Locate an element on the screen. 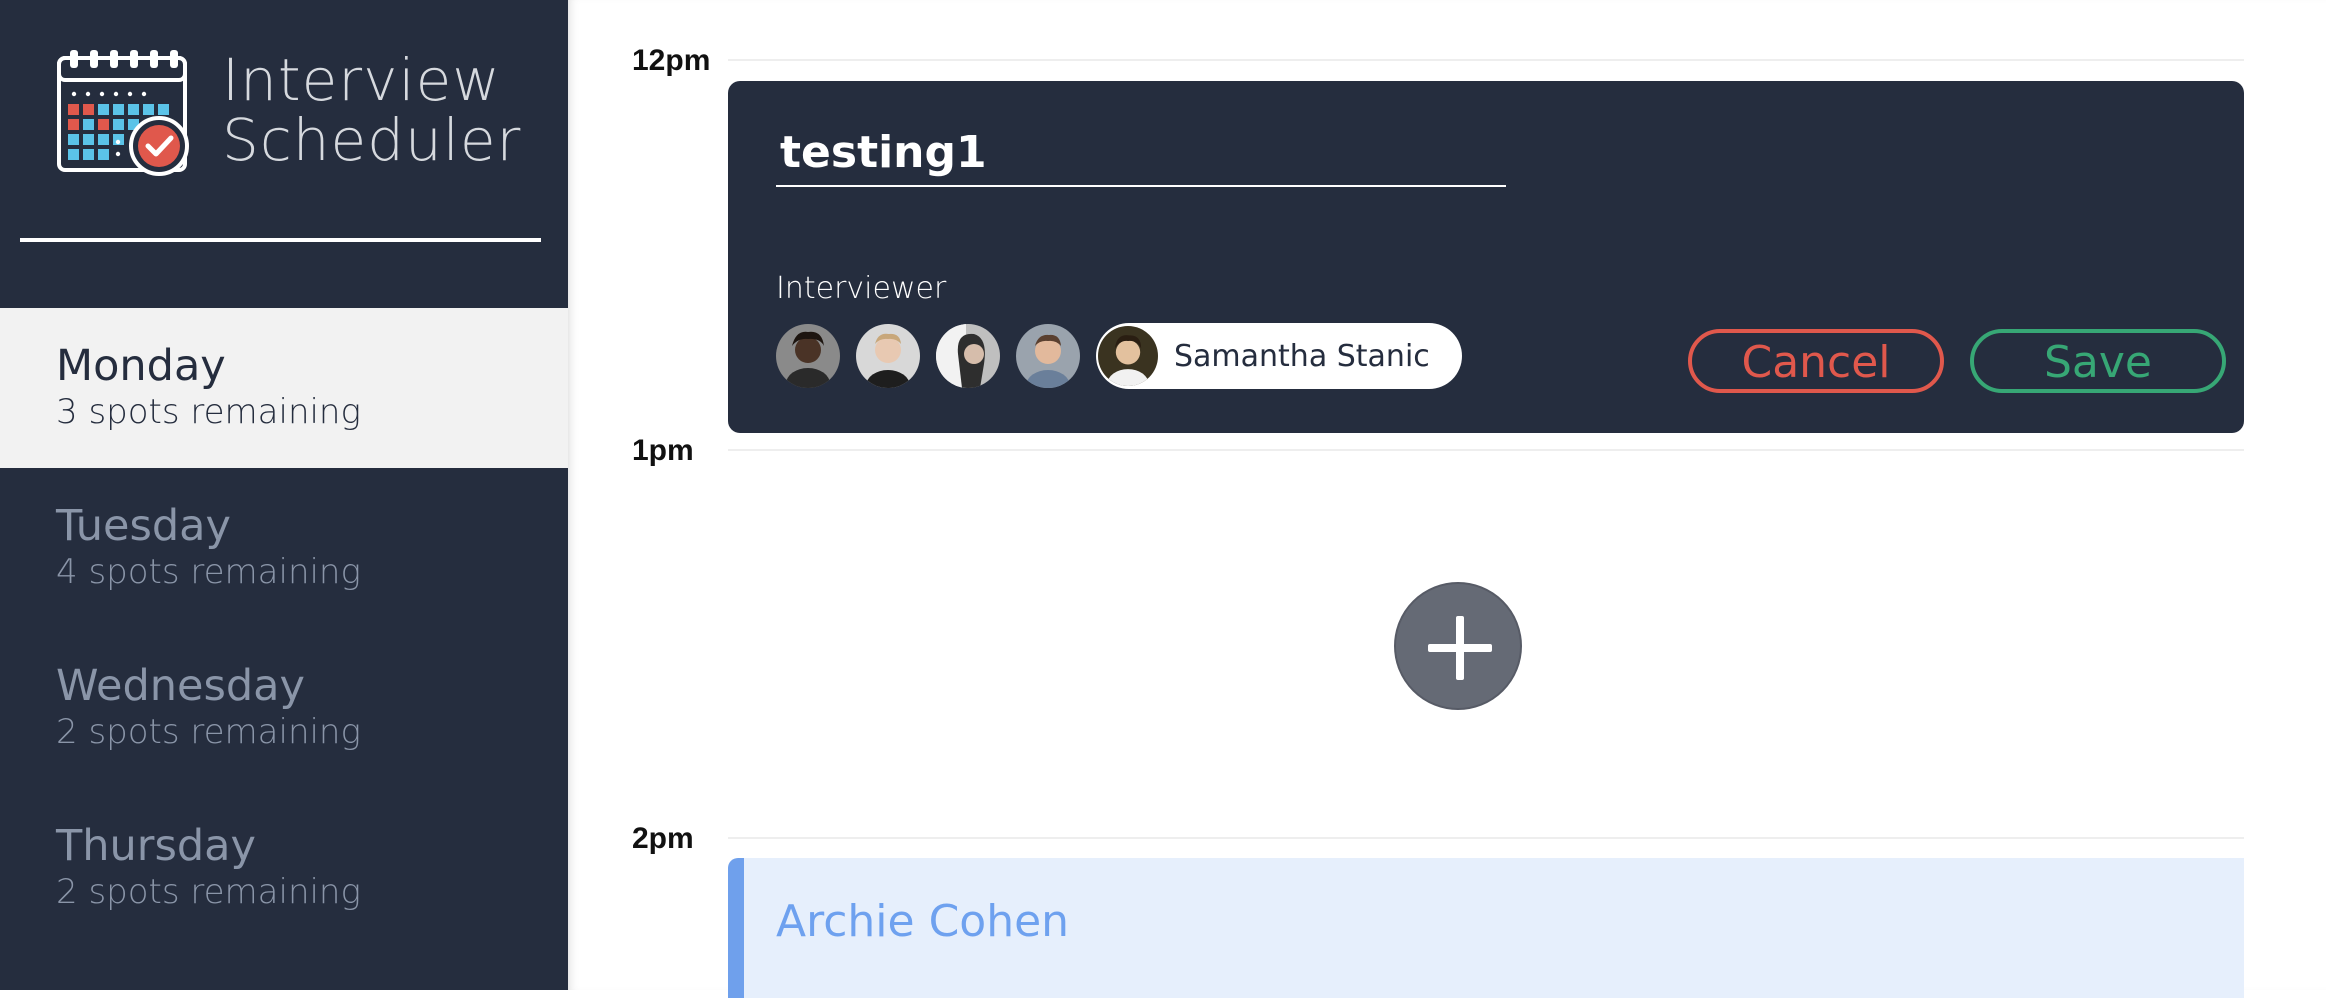  day-name: Tuesday is located at coordinates (143, 526).